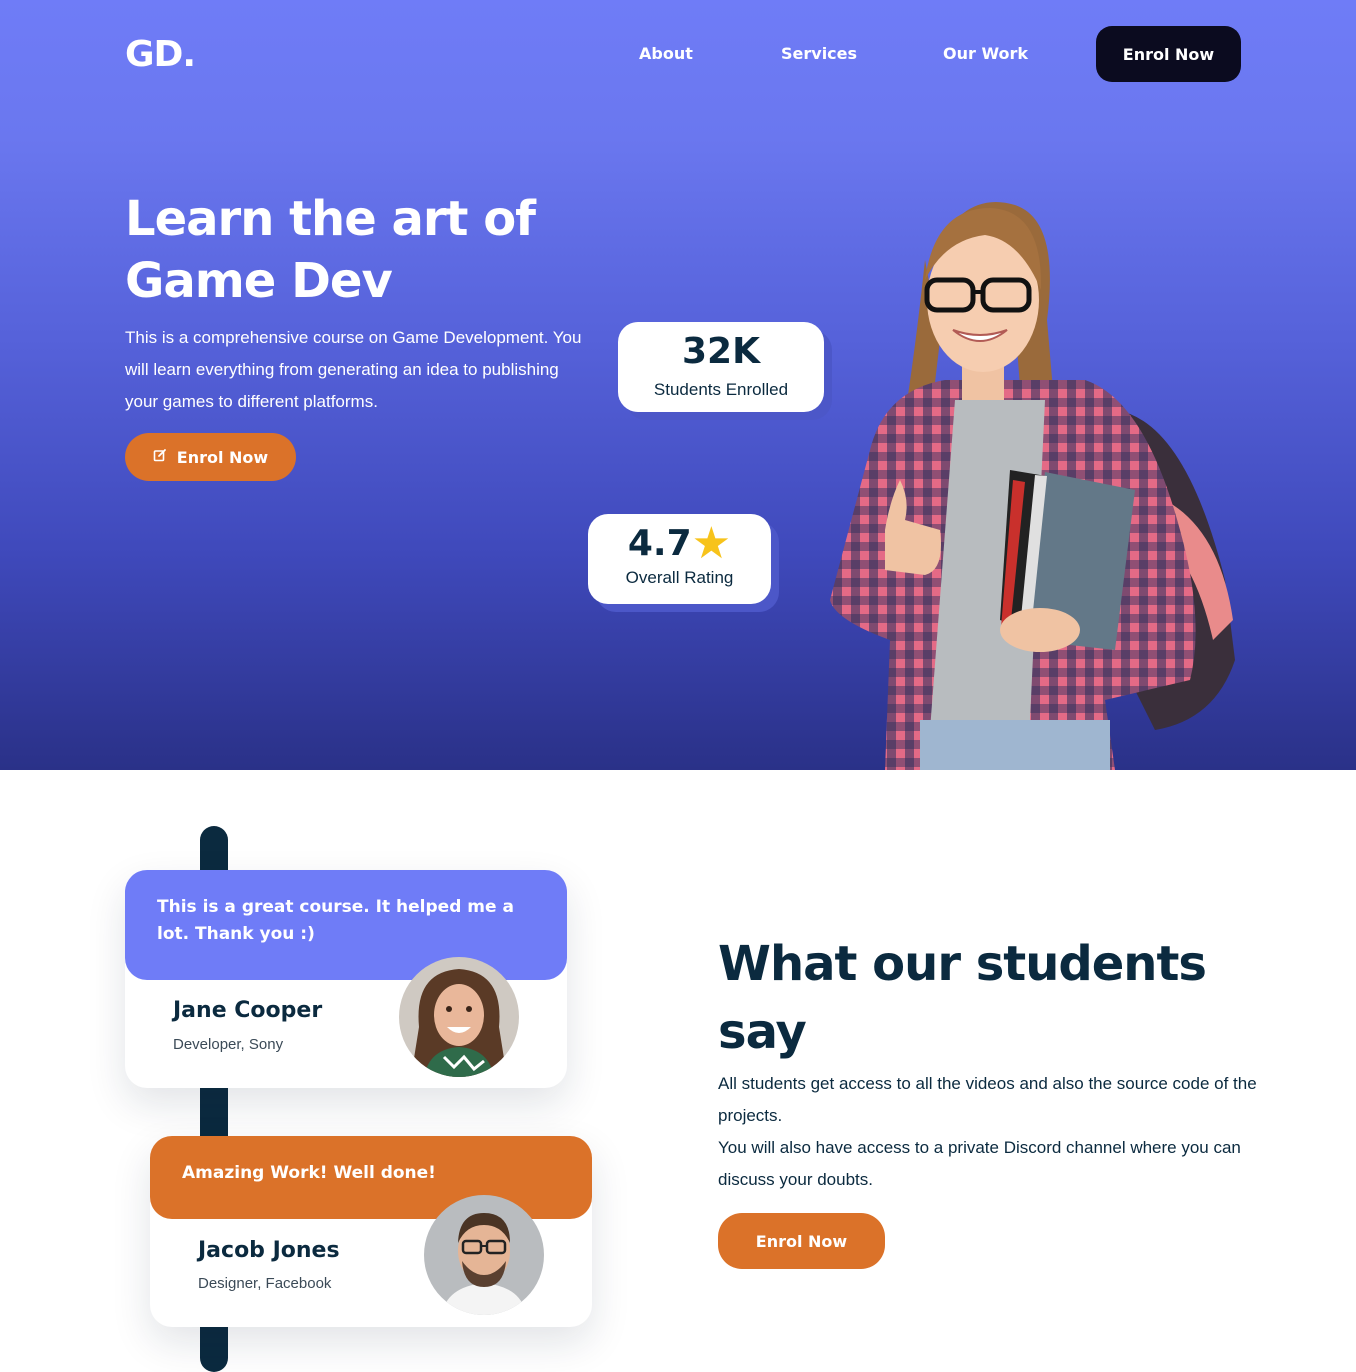 This screenshot has height=1372, width=1356. Describe the element at coordinates (962, 998) in the screenshot. I see `students-say-title: What our students say` at that location.